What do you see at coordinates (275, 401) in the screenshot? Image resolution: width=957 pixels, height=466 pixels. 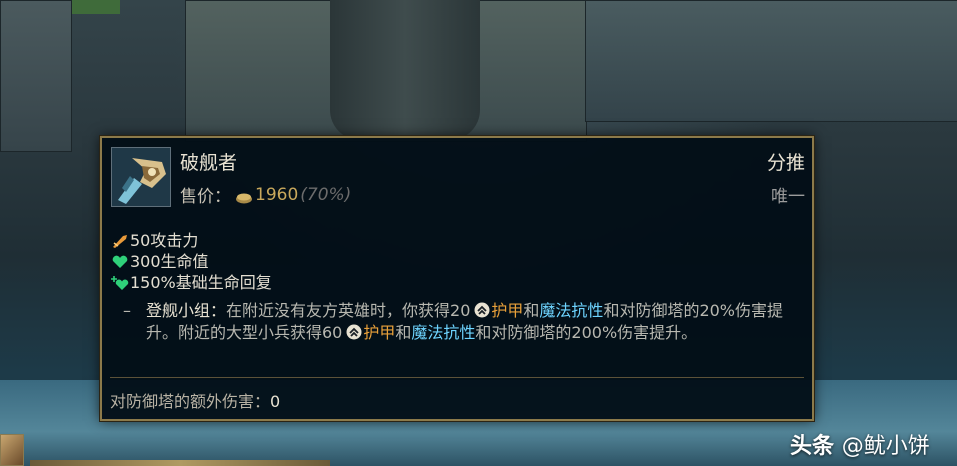 I see `footer-value: 0` at bounding box center [275, 401].